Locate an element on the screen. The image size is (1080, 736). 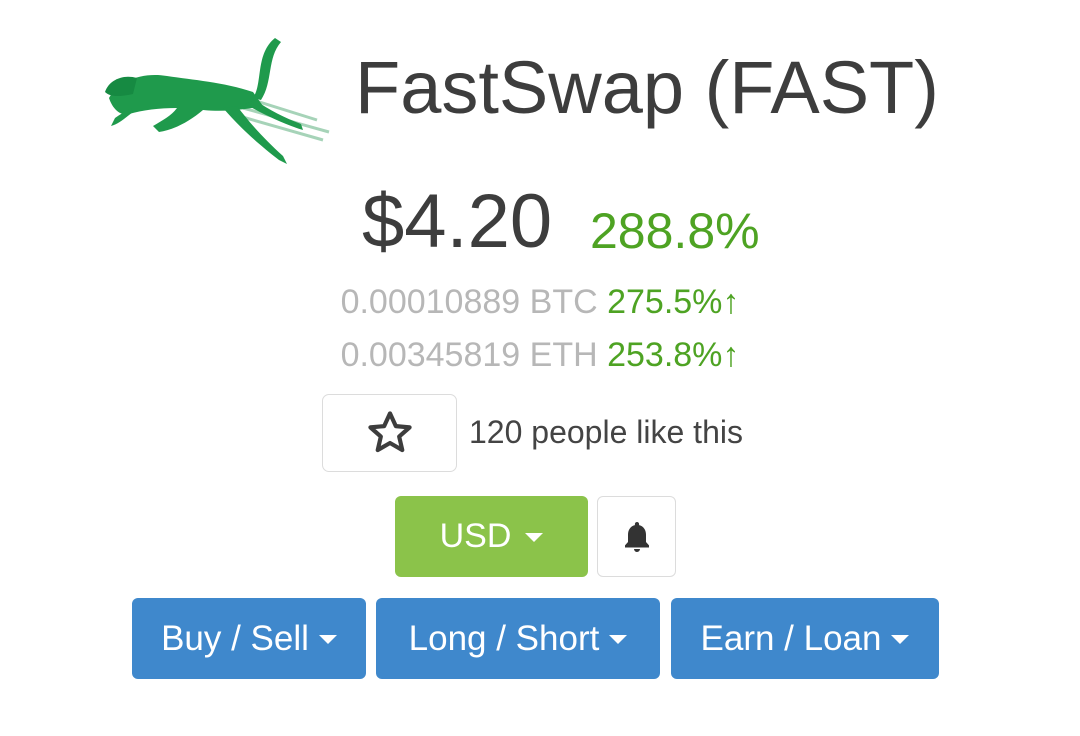
price-alert-button is located at coordinates (636, 536).